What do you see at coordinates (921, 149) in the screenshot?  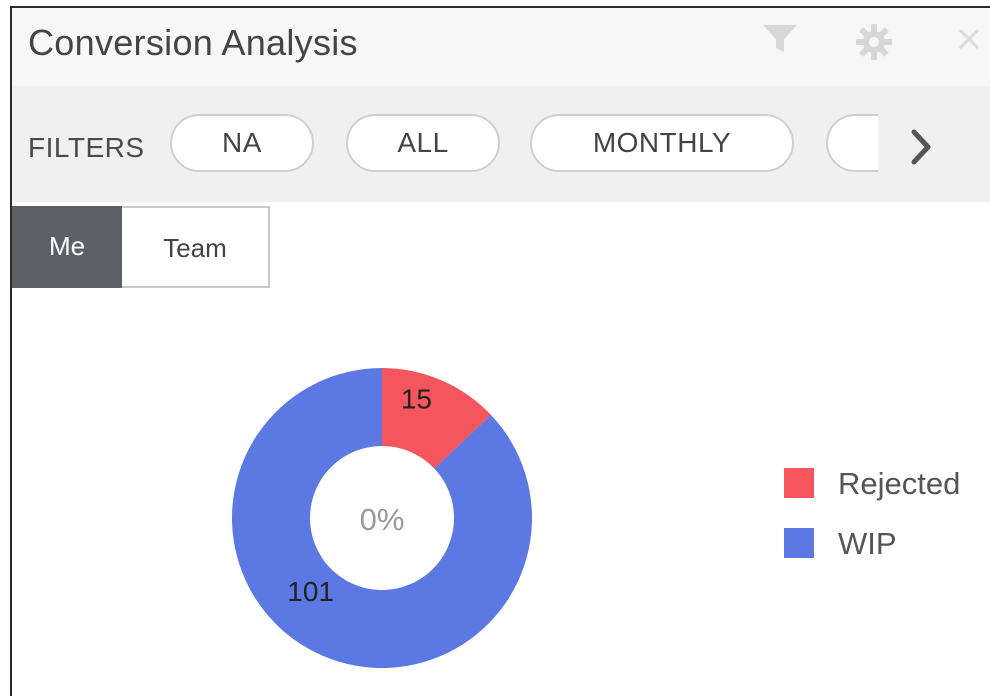 I see `chevron-right-icon` at bounding box center [921, 149].